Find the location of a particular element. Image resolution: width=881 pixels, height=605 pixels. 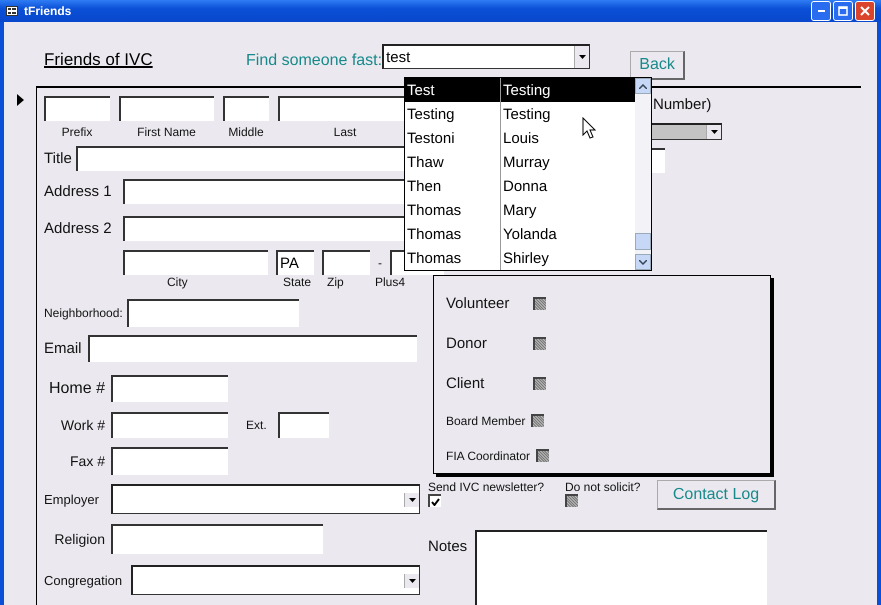

field-label: Work # is located at coordinates (82, 425).